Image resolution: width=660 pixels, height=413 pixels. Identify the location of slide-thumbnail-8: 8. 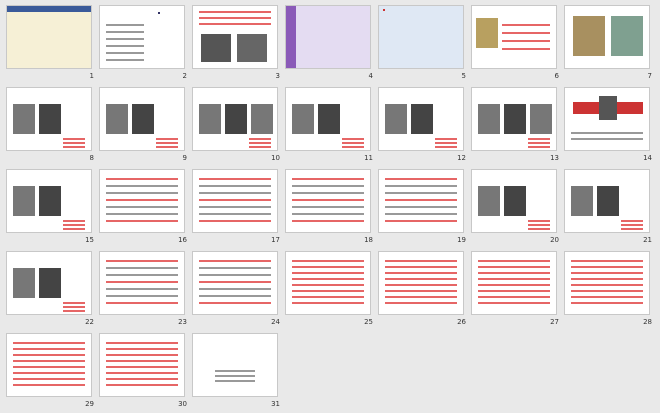
(53, 127).